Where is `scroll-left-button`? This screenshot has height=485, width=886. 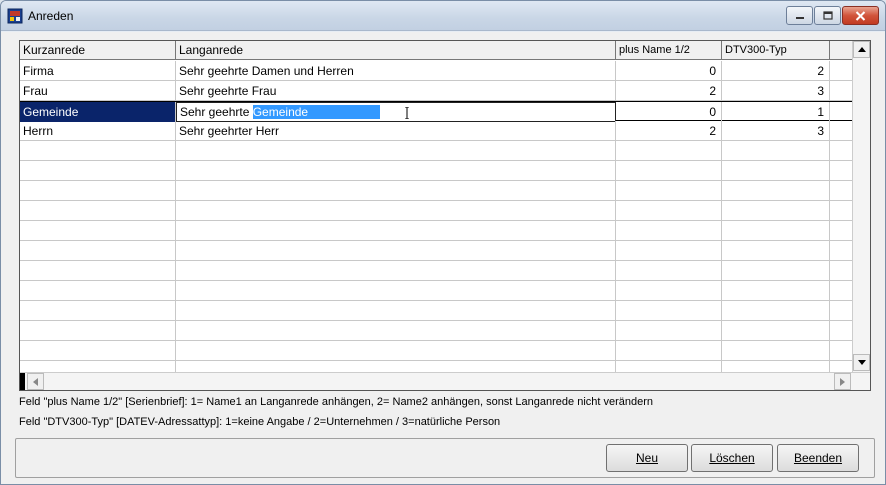 scroll-left-button is located at coordinates (35, 381).